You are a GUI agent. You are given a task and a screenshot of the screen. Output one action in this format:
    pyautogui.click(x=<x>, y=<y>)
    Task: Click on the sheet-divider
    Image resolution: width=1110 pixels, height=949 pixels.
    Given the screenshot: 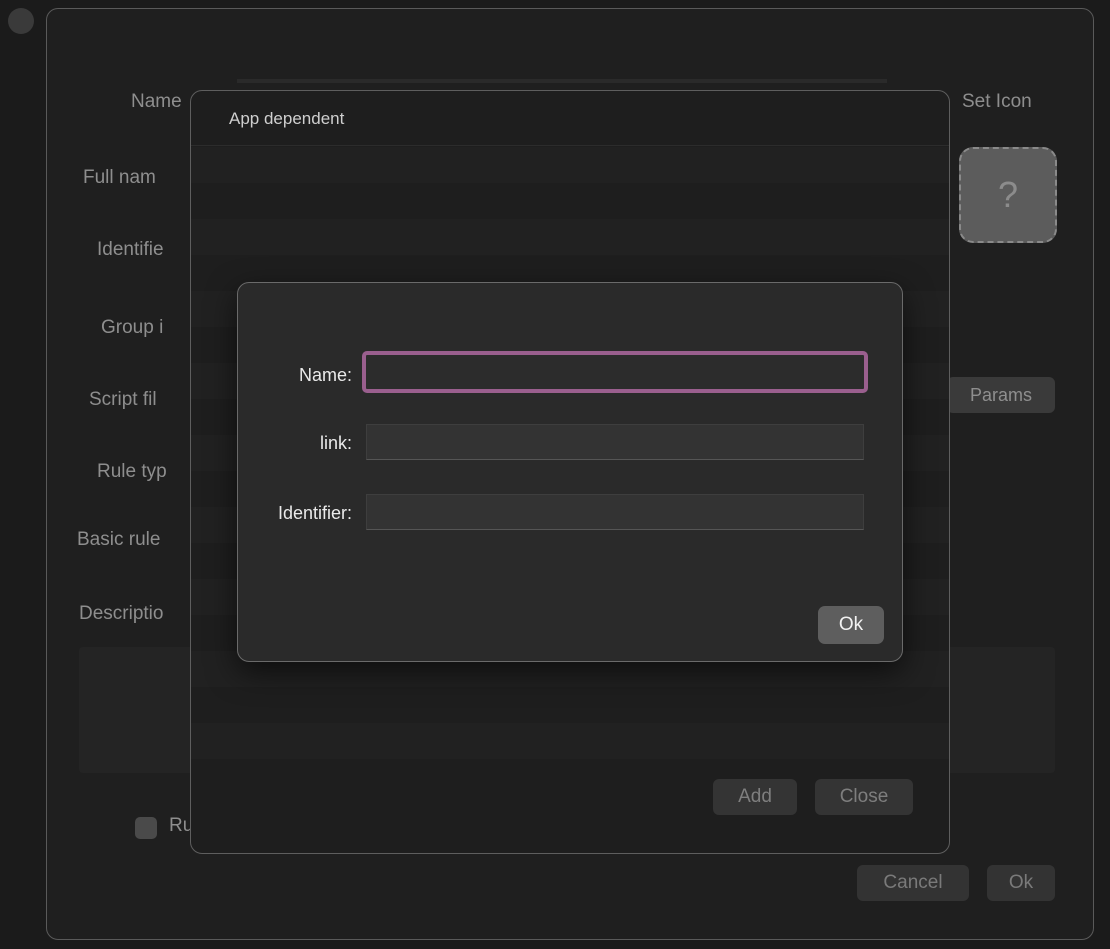 What is the action you would take?
    pyautogui.click(x=570, y=145)
    